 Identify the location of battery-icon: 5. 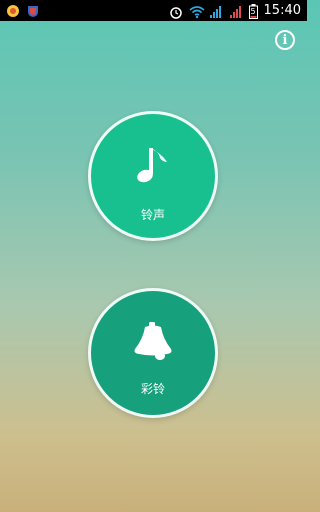
(253, 11).